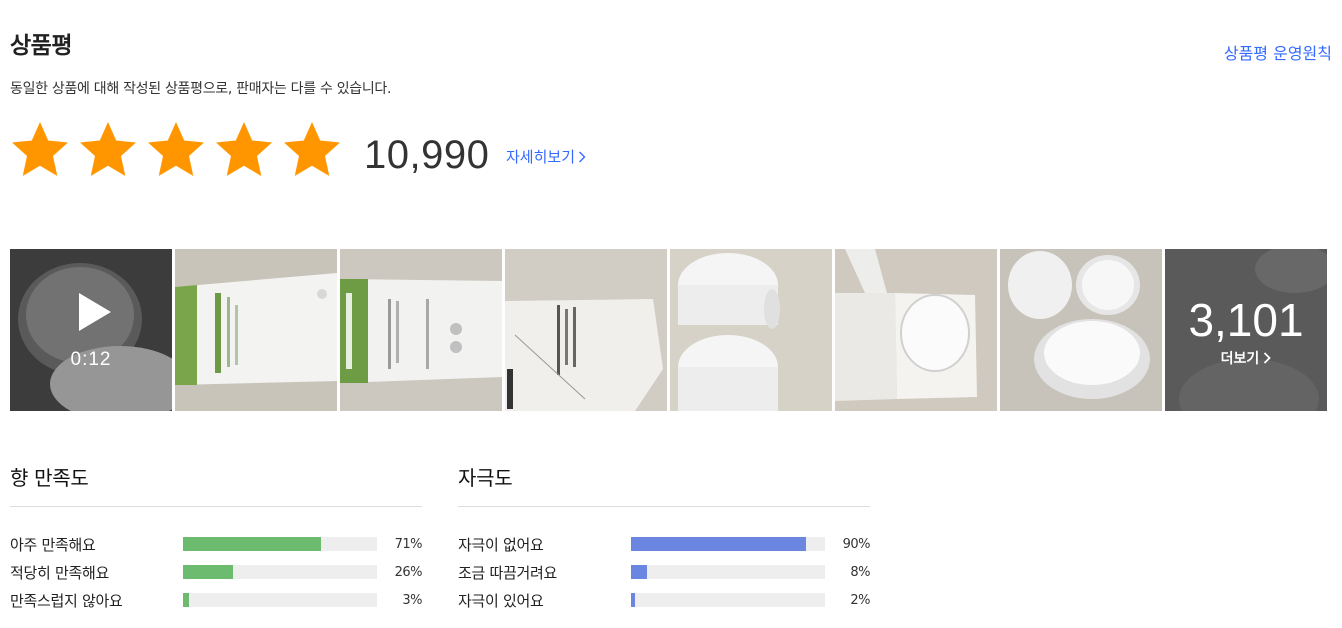 This screenshot has width=1342, height=628. What do you see at coordinates (856, 544) in the screenshot?
I see `survey-row-percent: 90%` at bounding box center [856, 544].